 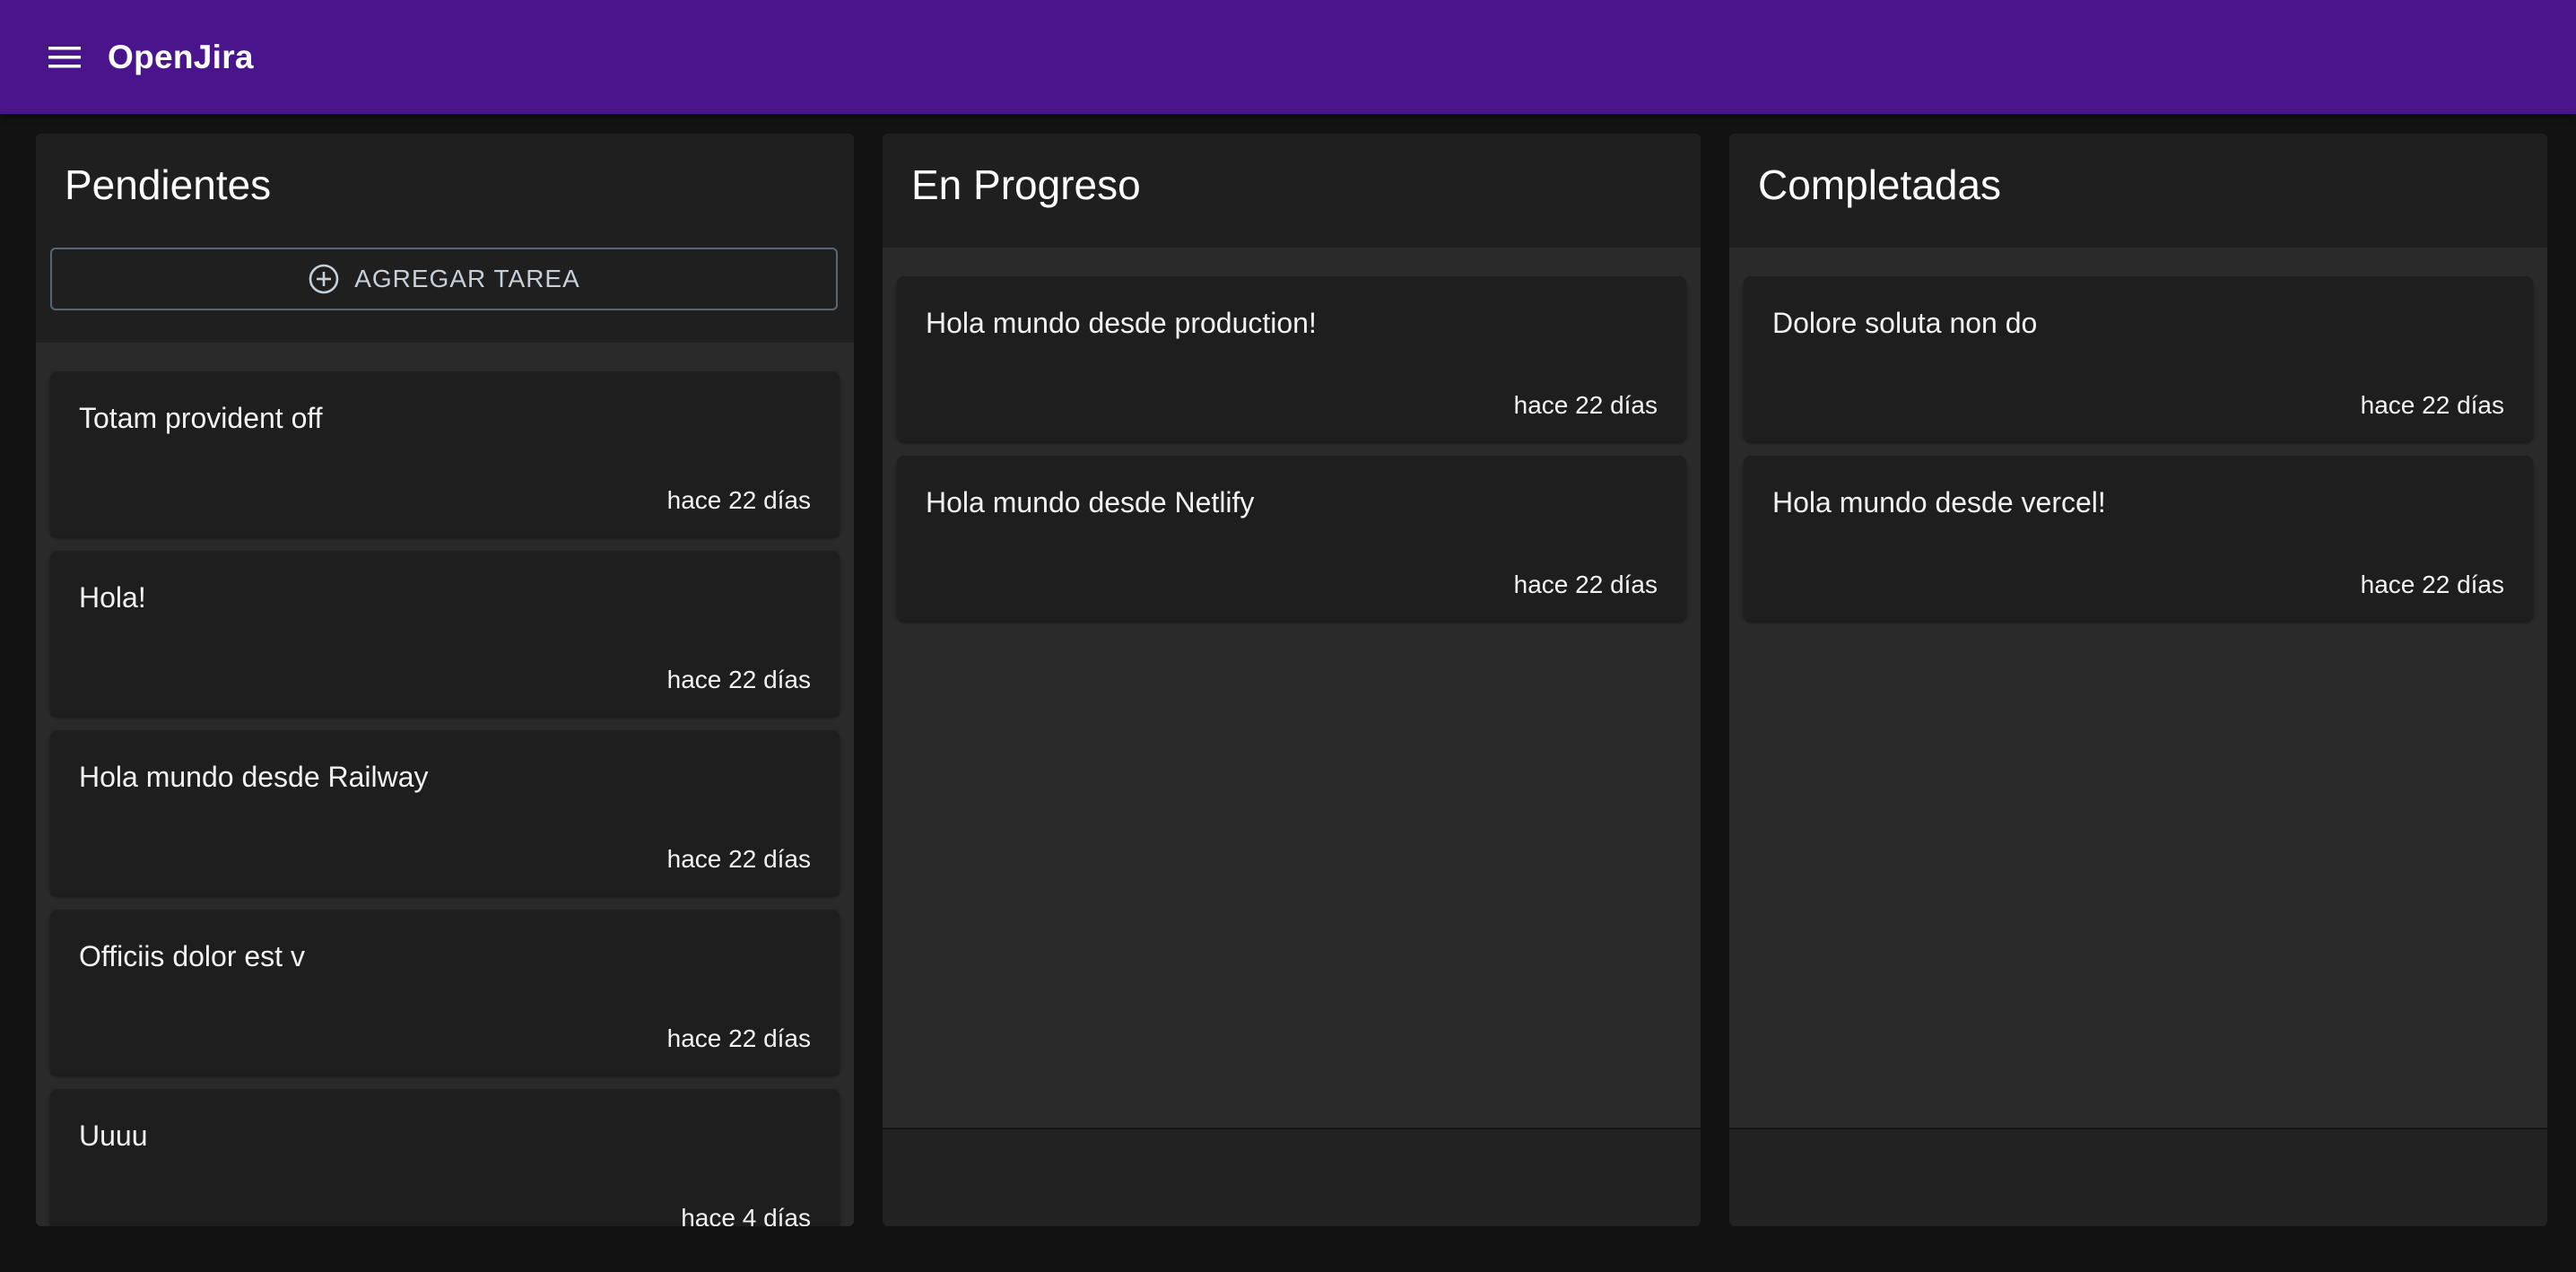 What do you see at coordinates (112, 597) in the screenshot?
I see `task-text: Hola!` at bounding box center [112, 597].